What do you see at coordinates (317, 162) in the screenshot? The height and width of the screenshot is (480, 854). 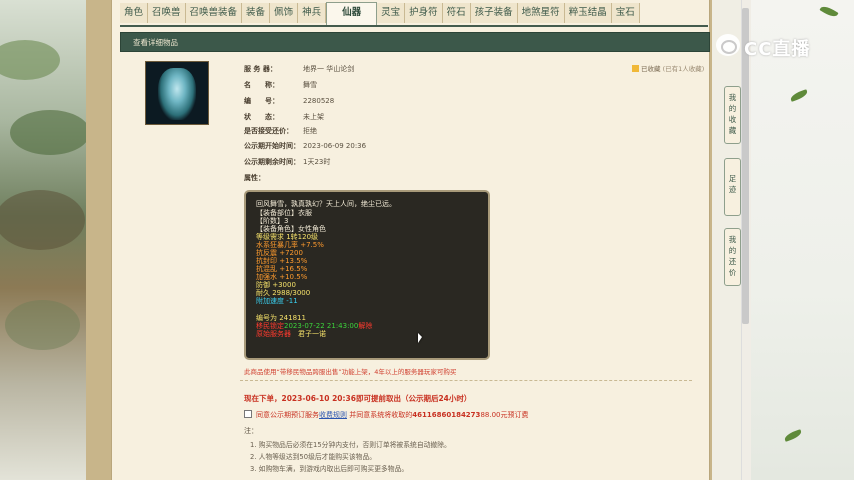 I see `info-value: 1天23时` at bounding box center [317, 162].